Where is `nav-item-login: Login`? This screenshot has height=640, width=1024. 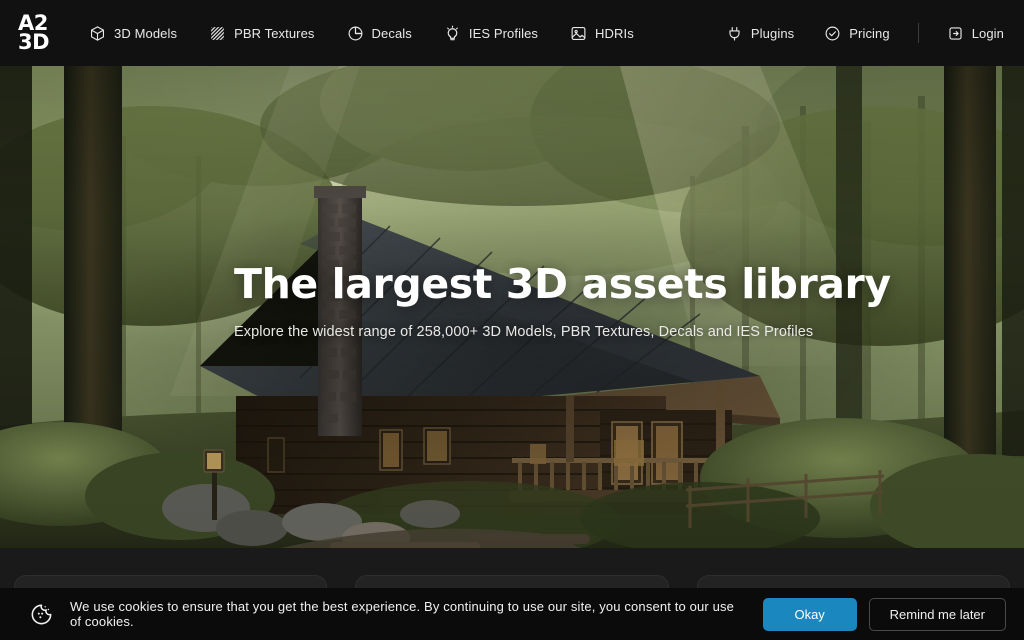 nav-item-login: Login is located at coordinates (975, 33).